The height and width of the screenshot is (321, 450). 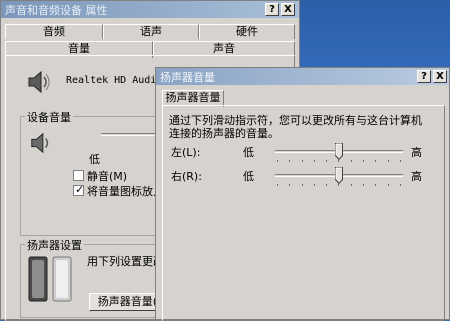 What do you see at coordinates (416, 152) in the screenshot?
I see `left-high-label: 高` at bounding box center [416, 152].